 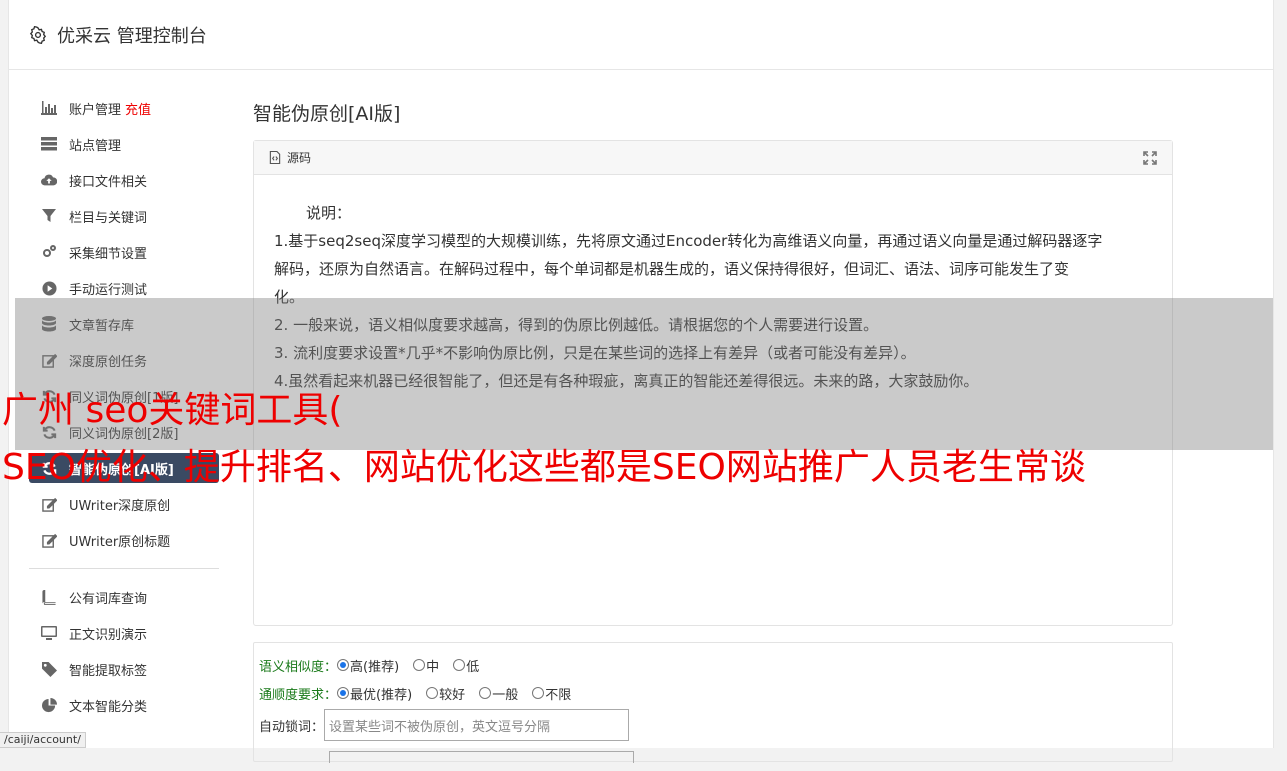 What do you see at coordinates (124, 144) in the screenshot?
I see `sidebar-item-sites: 站点管理` at bounding box center [124, 144].